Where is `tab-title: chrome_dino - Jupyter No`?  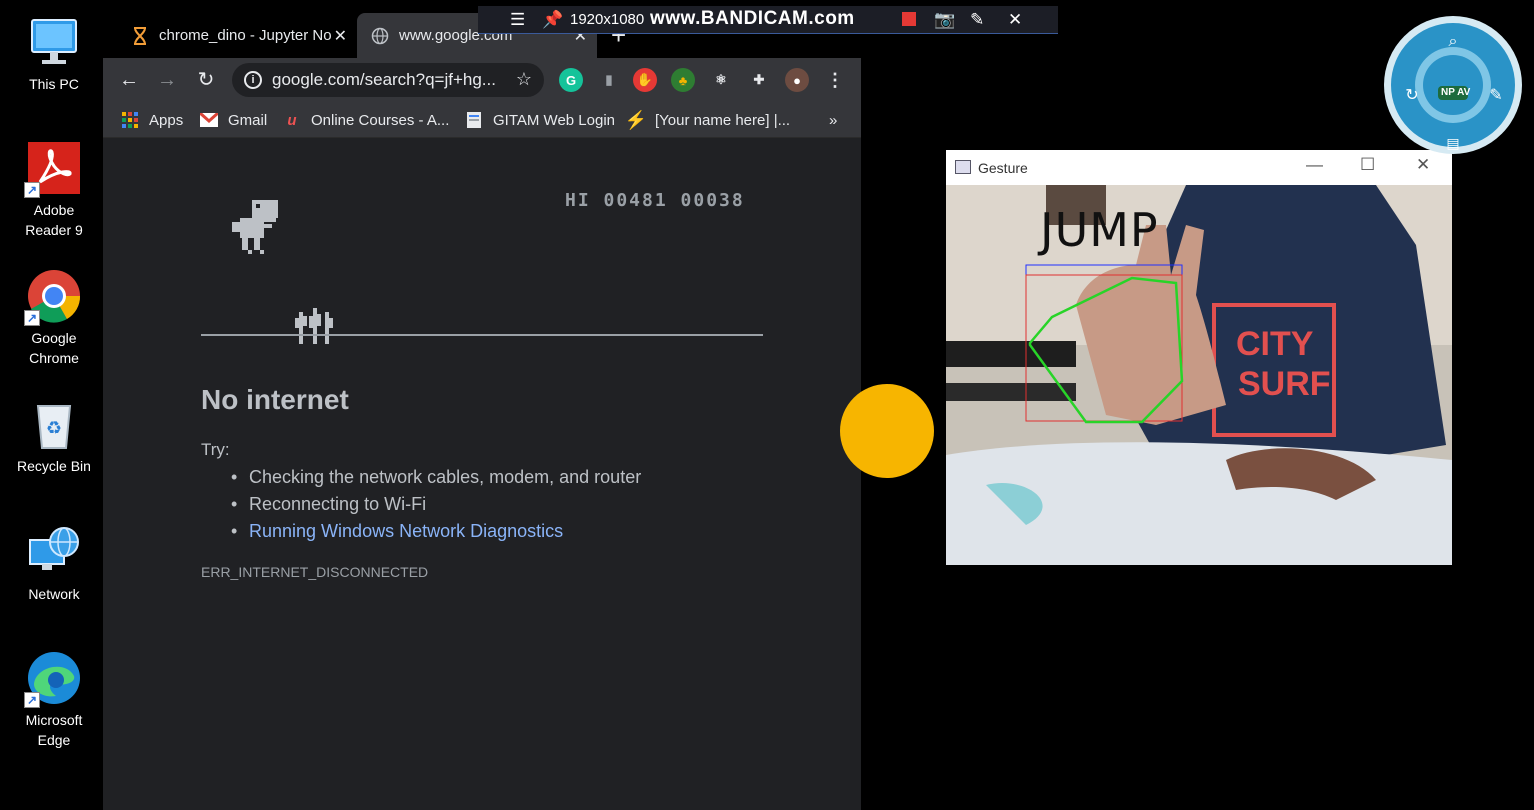 tab-title: chrome_dino - Jupyter No is located at coordinates (245, 35).